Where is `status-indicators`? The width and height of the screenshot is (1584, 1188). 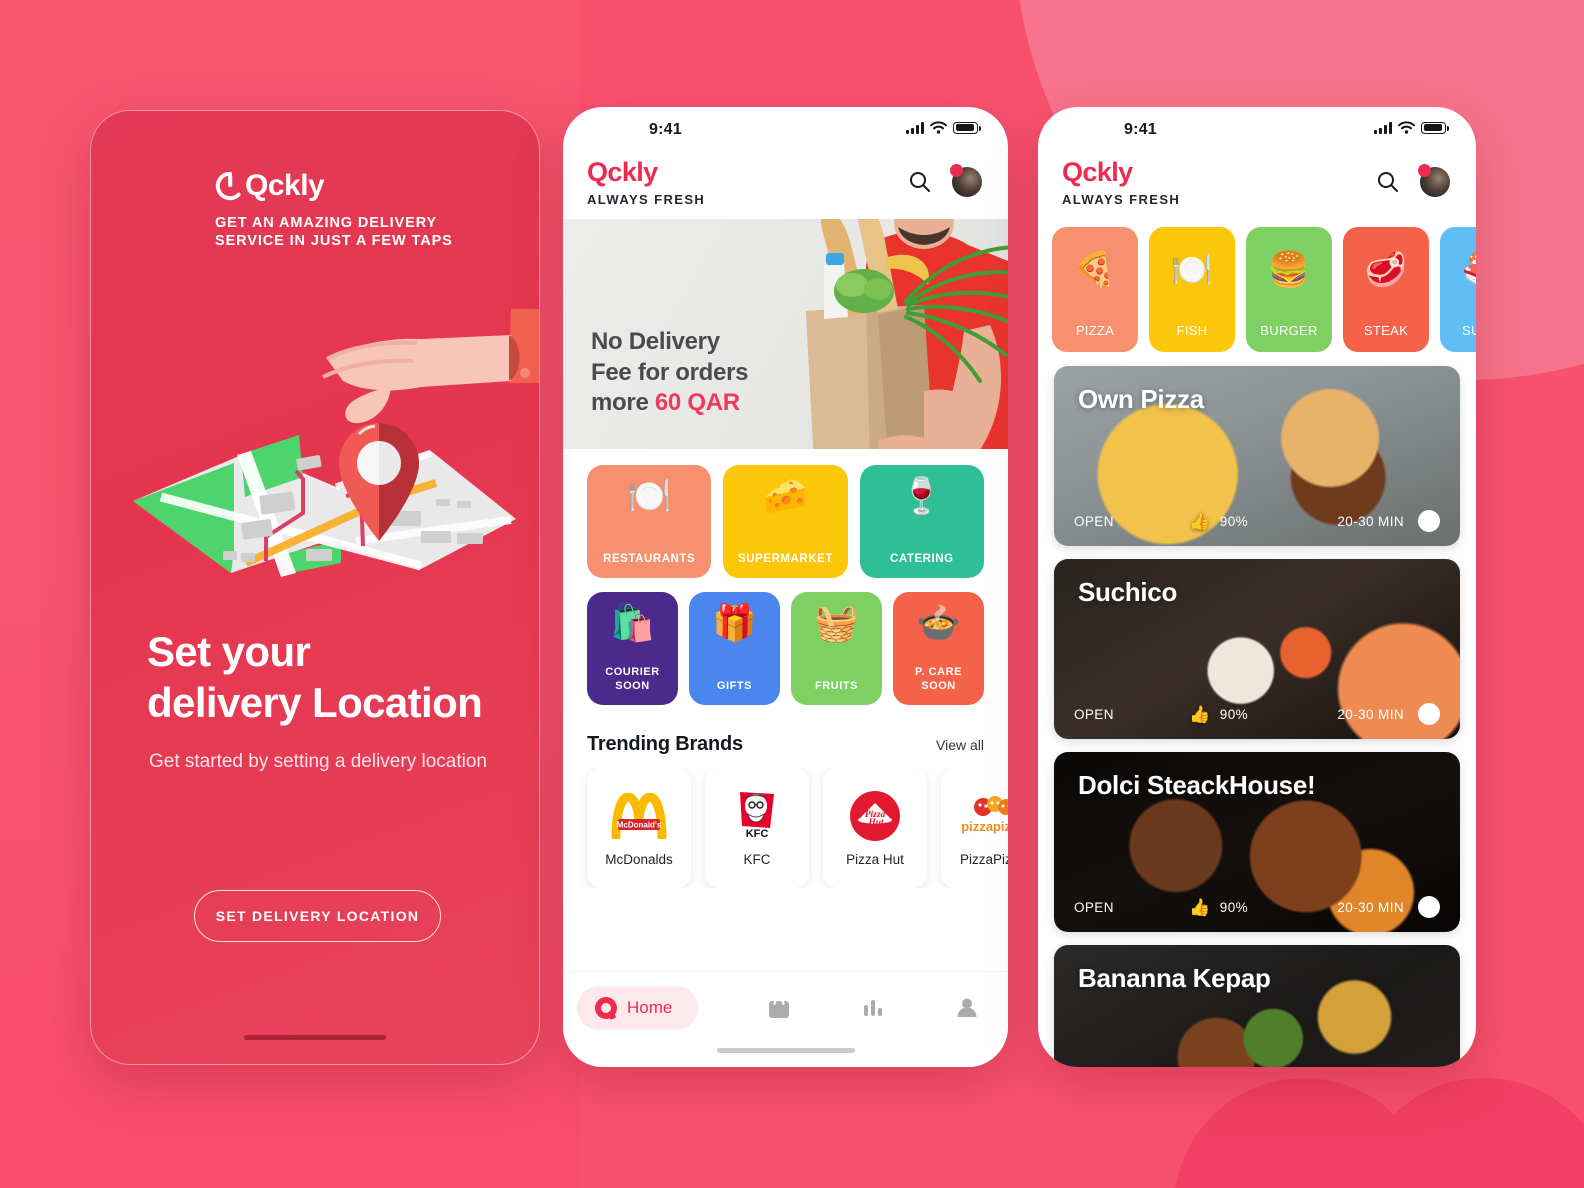 status-indicators is located at coordinates (1411, 127).